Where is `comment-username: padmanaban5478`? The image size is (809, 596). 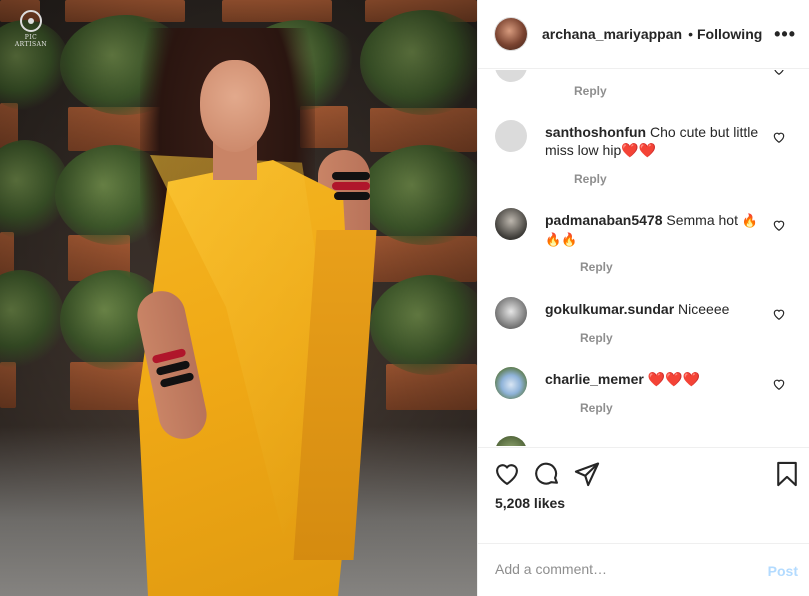
comment-username: padmanaban5478 is located at coordinates (604, 220).